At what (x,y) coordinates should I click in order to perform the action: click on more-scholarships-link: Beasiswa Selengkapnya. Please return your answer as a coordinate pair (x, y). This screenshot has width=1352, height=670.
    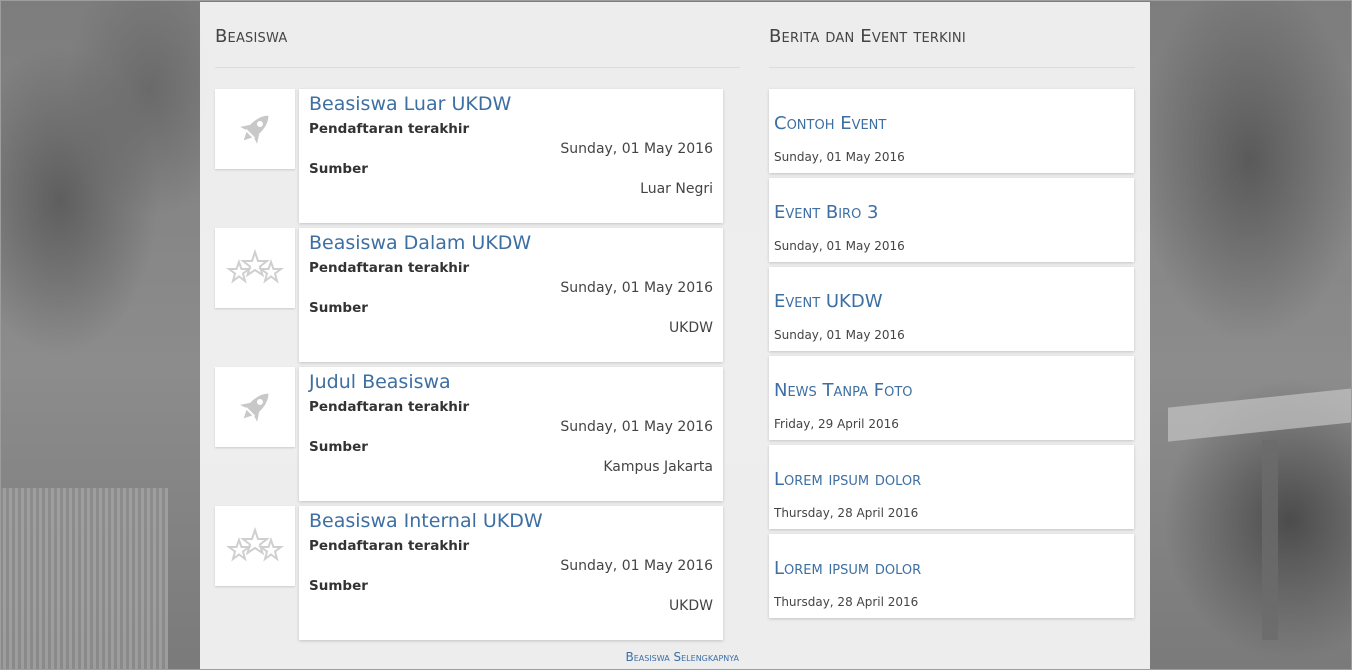
    Looking at the image, I should click on (682, 657).